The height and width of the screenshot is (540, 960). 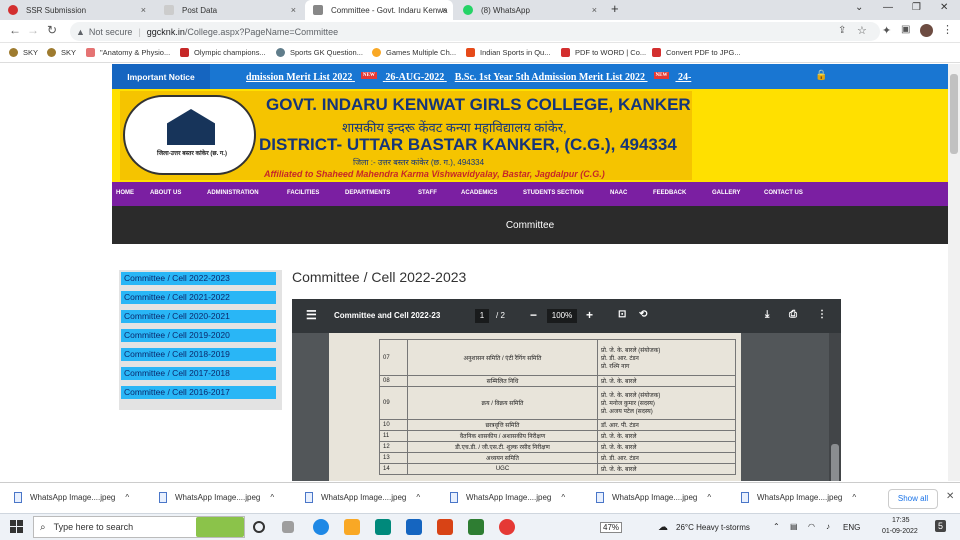 I want to click on star-icon: ☆, so click(x=862, y=30).